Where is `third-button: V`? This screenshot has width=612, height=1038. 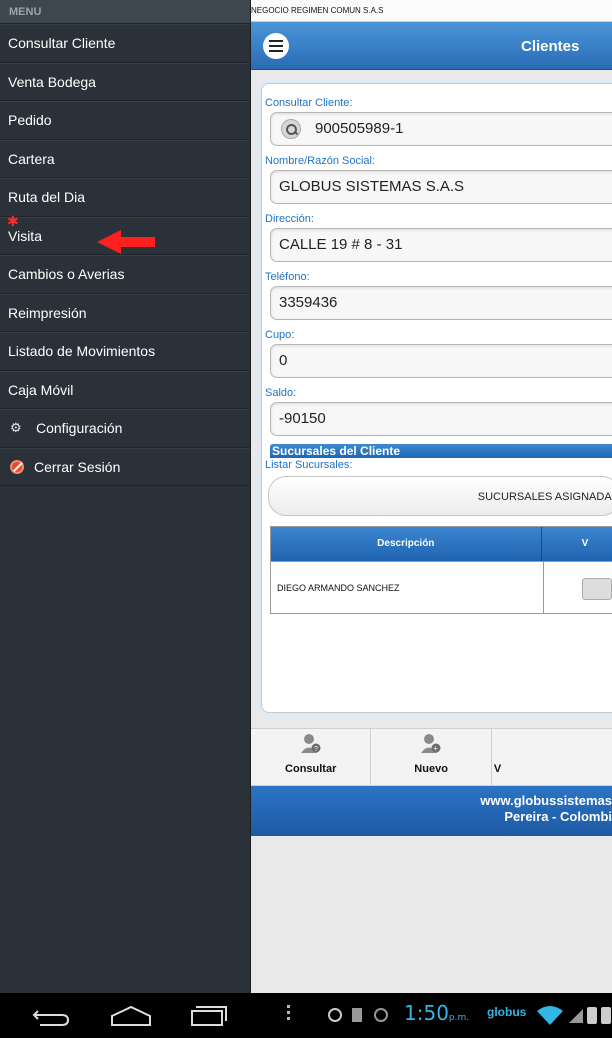
third-button: V is located at coordinates (552, 757).